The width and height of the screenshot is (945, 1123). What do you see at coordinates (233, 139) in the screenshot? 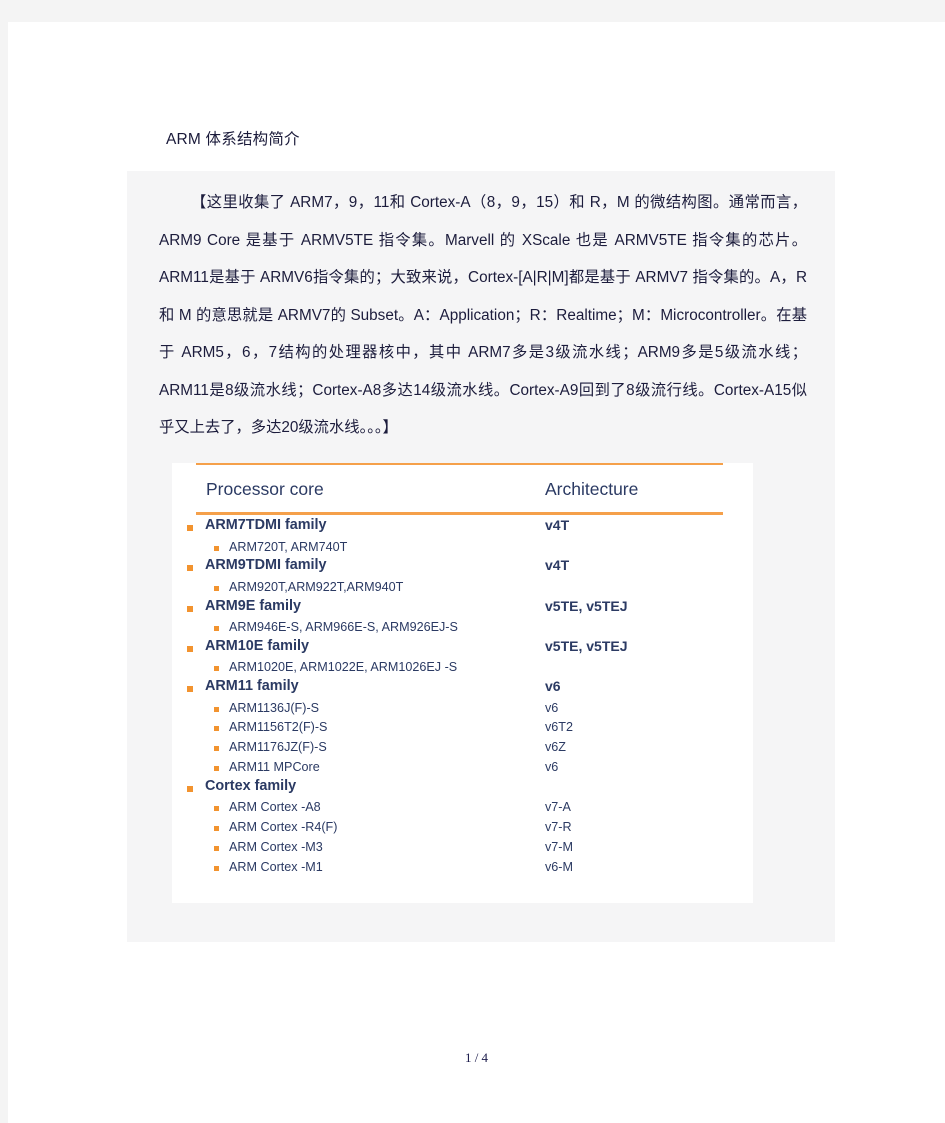
I see `page-title: ARM 体系结构简介` at bounding box center [233, 139].